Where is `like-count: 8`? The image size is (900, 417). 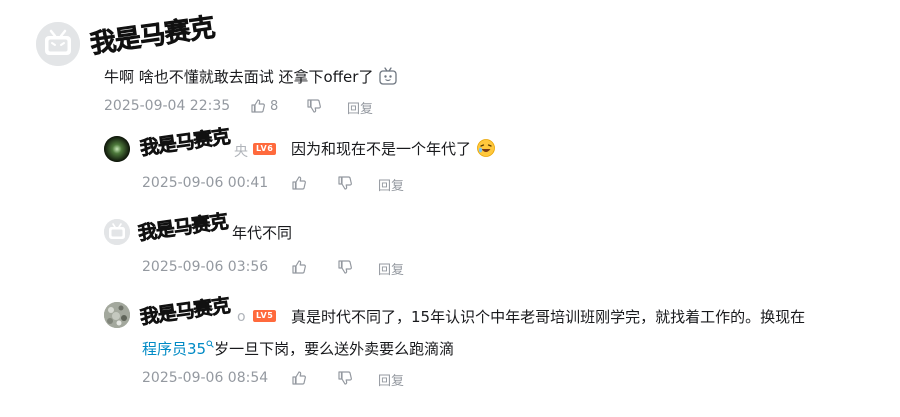 like-count: 8 is located at coordinates (274, 106).